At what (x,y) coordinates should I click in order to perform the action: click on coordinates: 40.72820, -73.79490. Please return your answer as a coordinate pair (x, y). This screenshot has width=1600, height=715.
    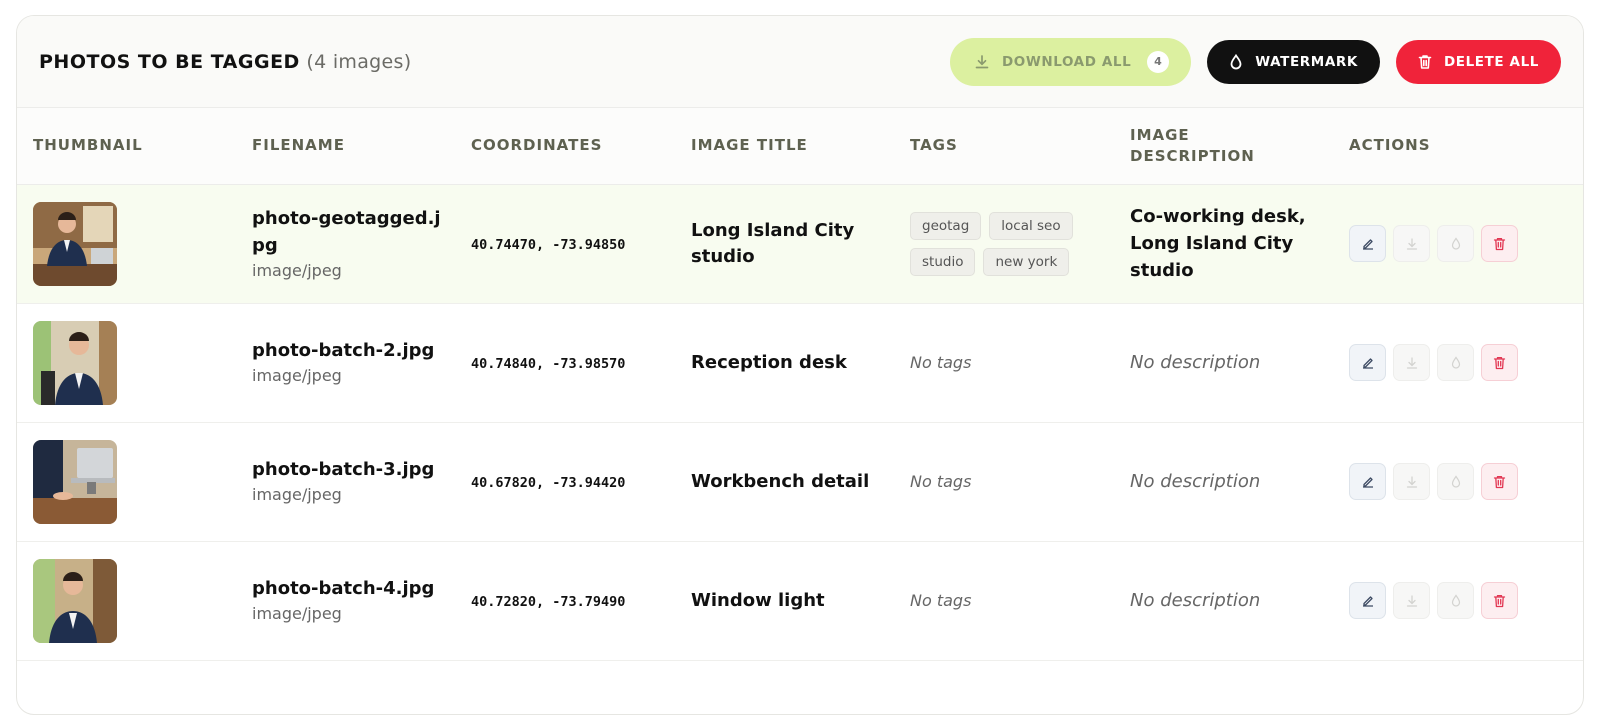
    Looking at the image, I should click on (548, 602).